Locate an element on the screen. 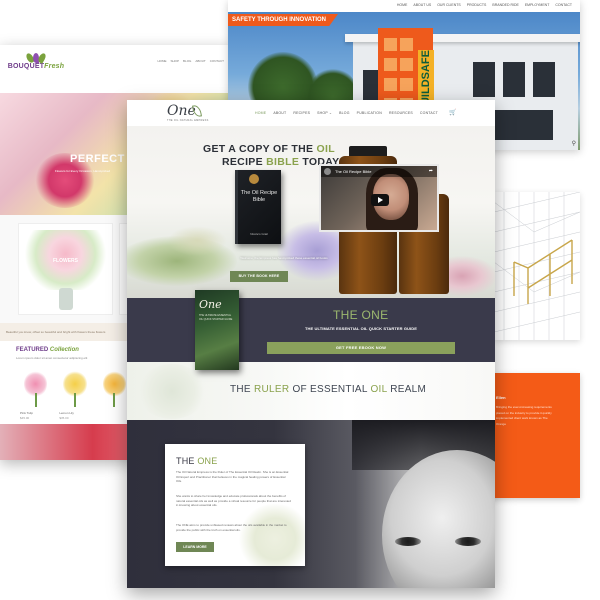  play-button-icon is located at coordinates (380, 200).